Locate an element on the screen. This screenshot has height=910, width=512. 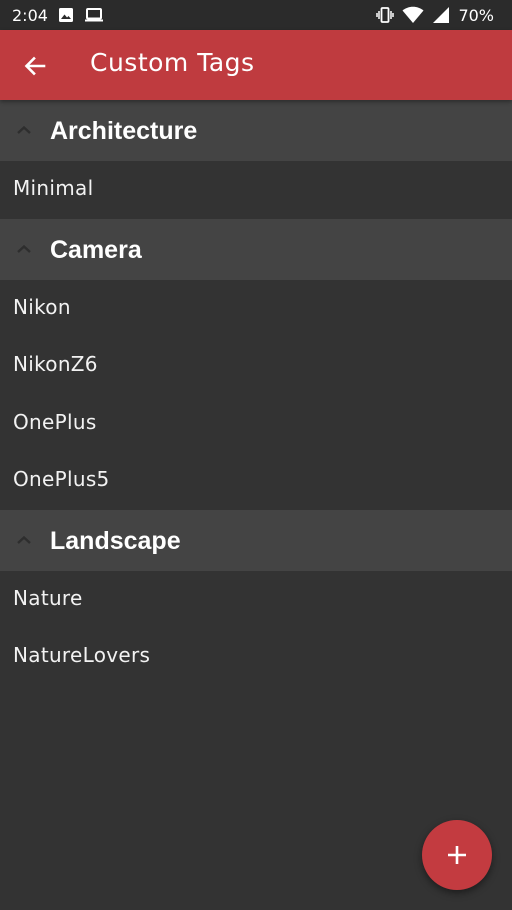
status-bar: 2:04 70% is located at coordinates (256, 15).